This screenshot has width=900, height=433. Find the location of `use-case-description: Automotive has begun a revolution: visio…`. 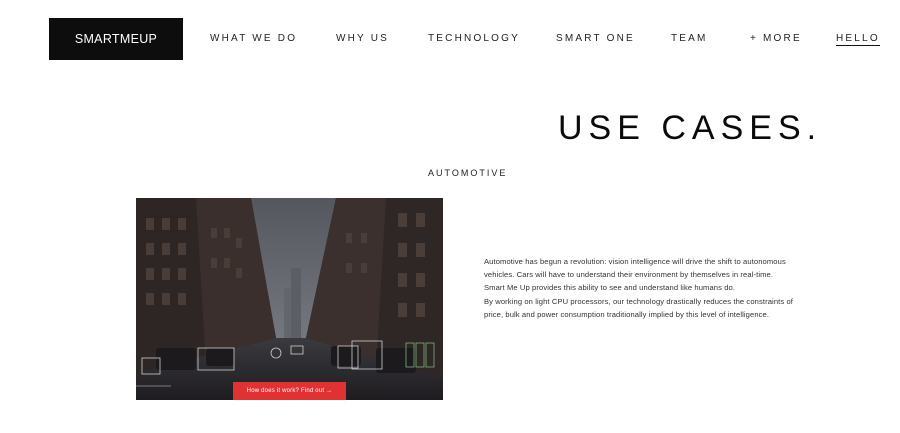

use-case-description: Automotive has begun a revolution: visio… is located at coordinates (640, 288).